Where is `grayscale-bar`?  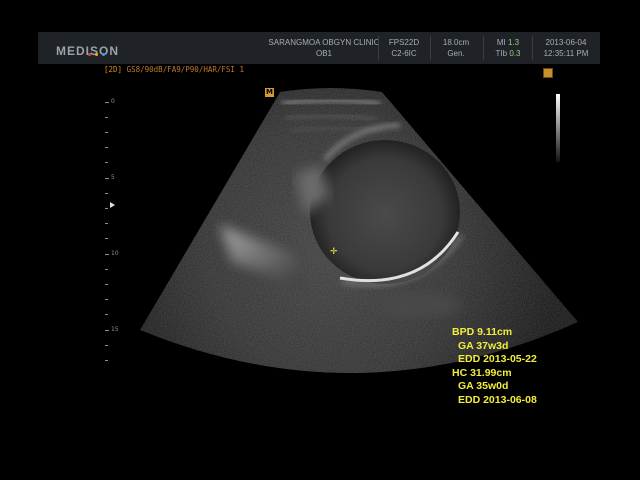
grayscale-bar is located at coordinates (558, 128).